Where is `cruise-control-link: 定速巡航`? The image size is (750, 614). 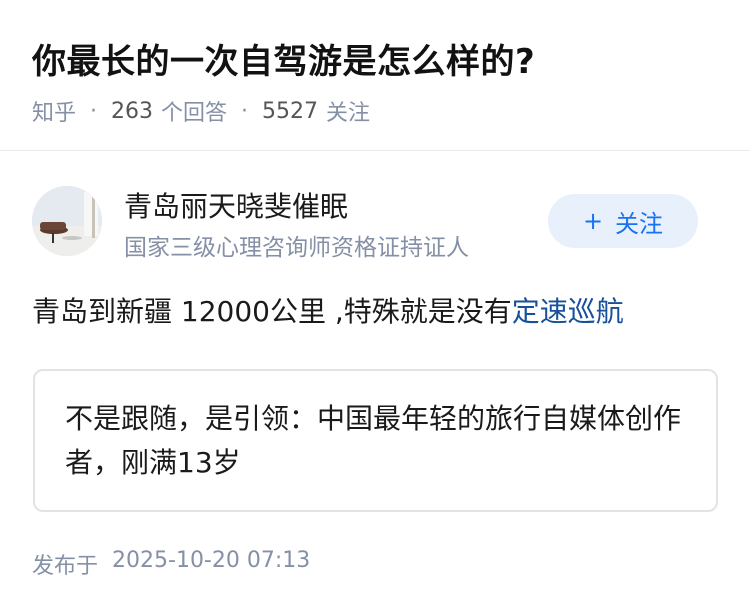 cruise-control-link: 定速巡航 is located at coordinates (568, 311).